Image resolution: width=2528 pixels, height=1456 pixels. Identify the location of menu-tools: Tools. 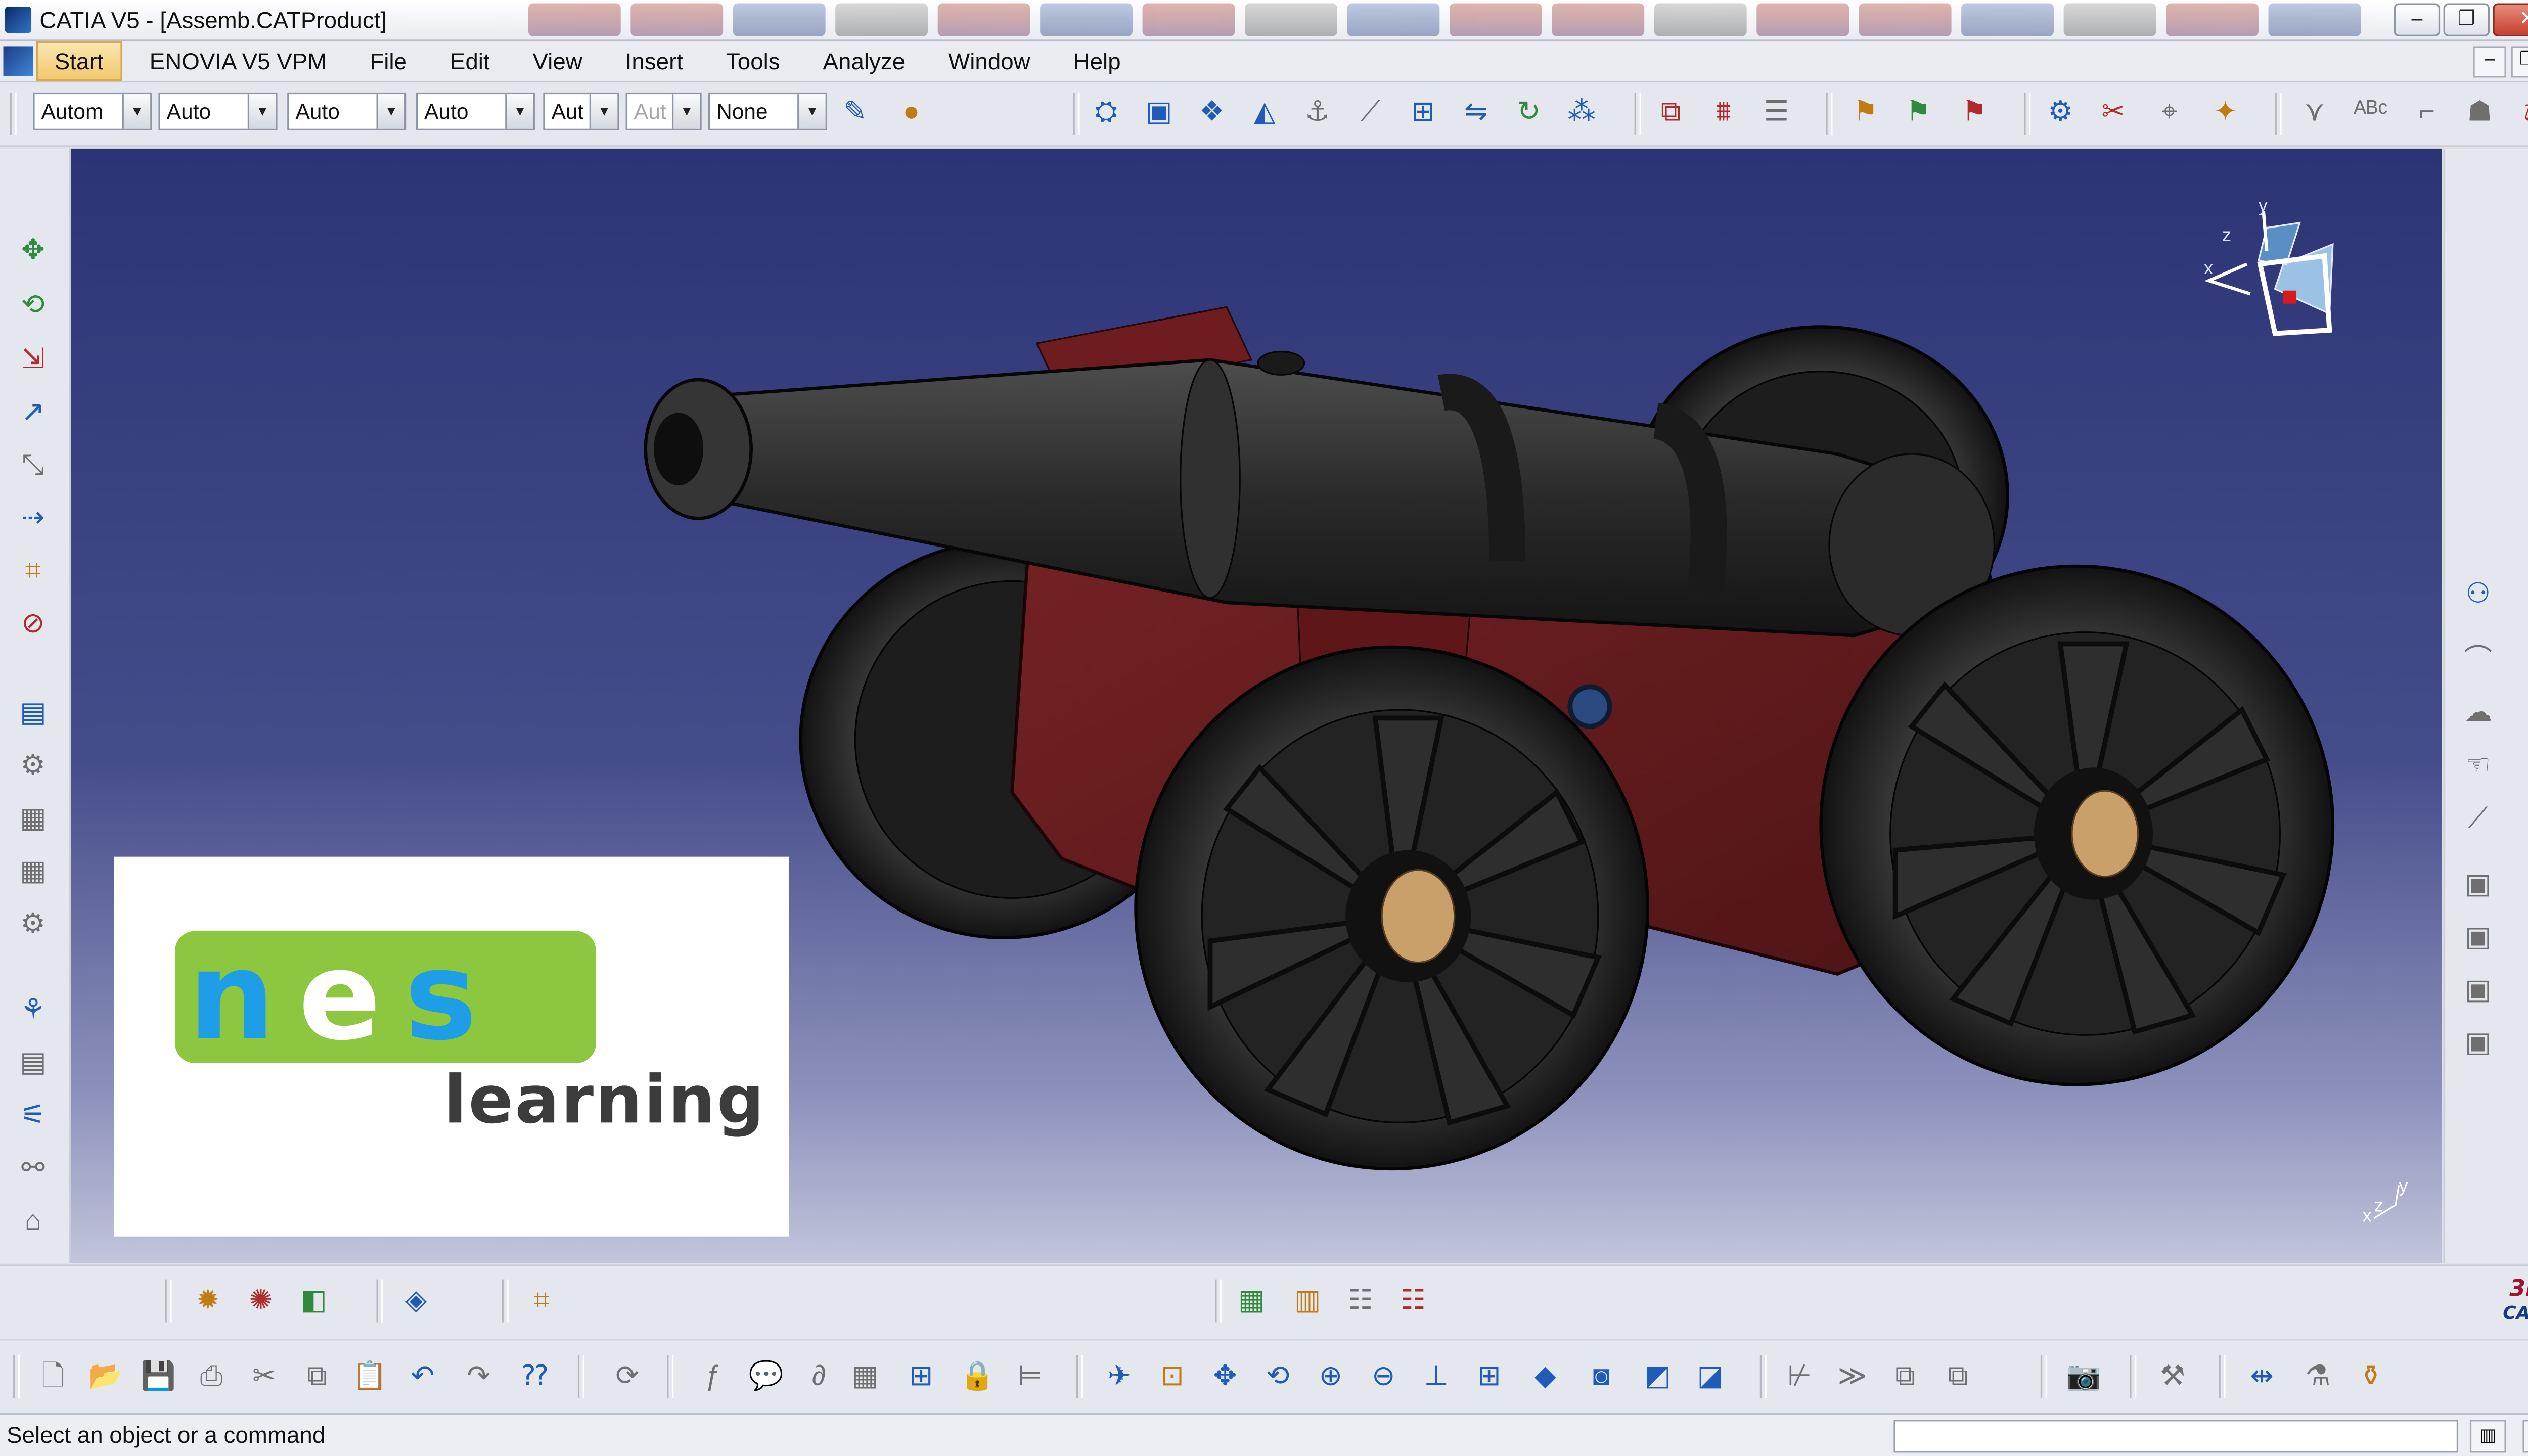
(753, 61).